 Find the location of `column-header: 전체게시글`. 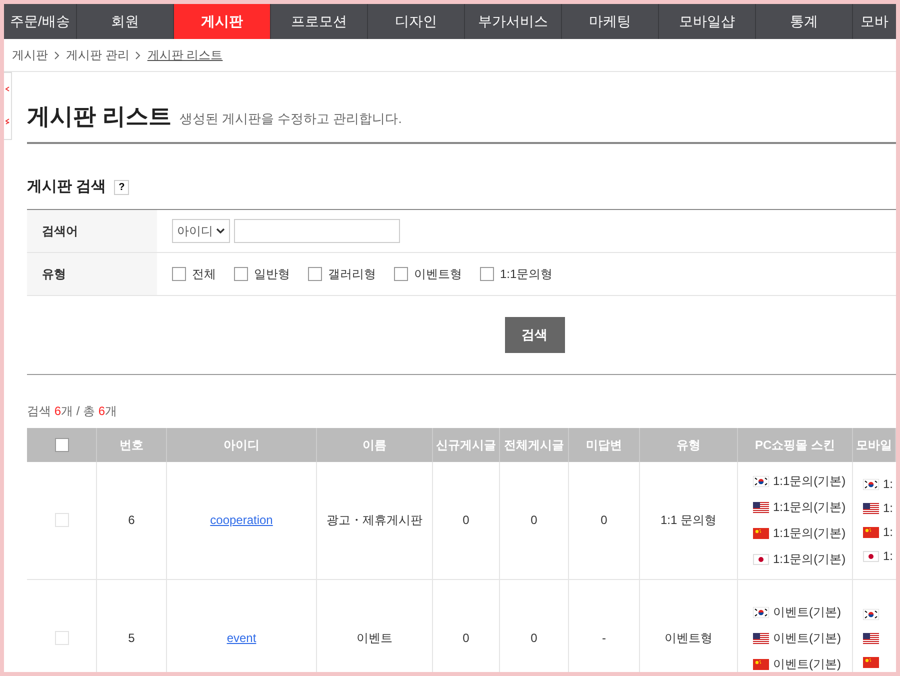

column-header: 전체게시글 is located at coordinates (534, 445).